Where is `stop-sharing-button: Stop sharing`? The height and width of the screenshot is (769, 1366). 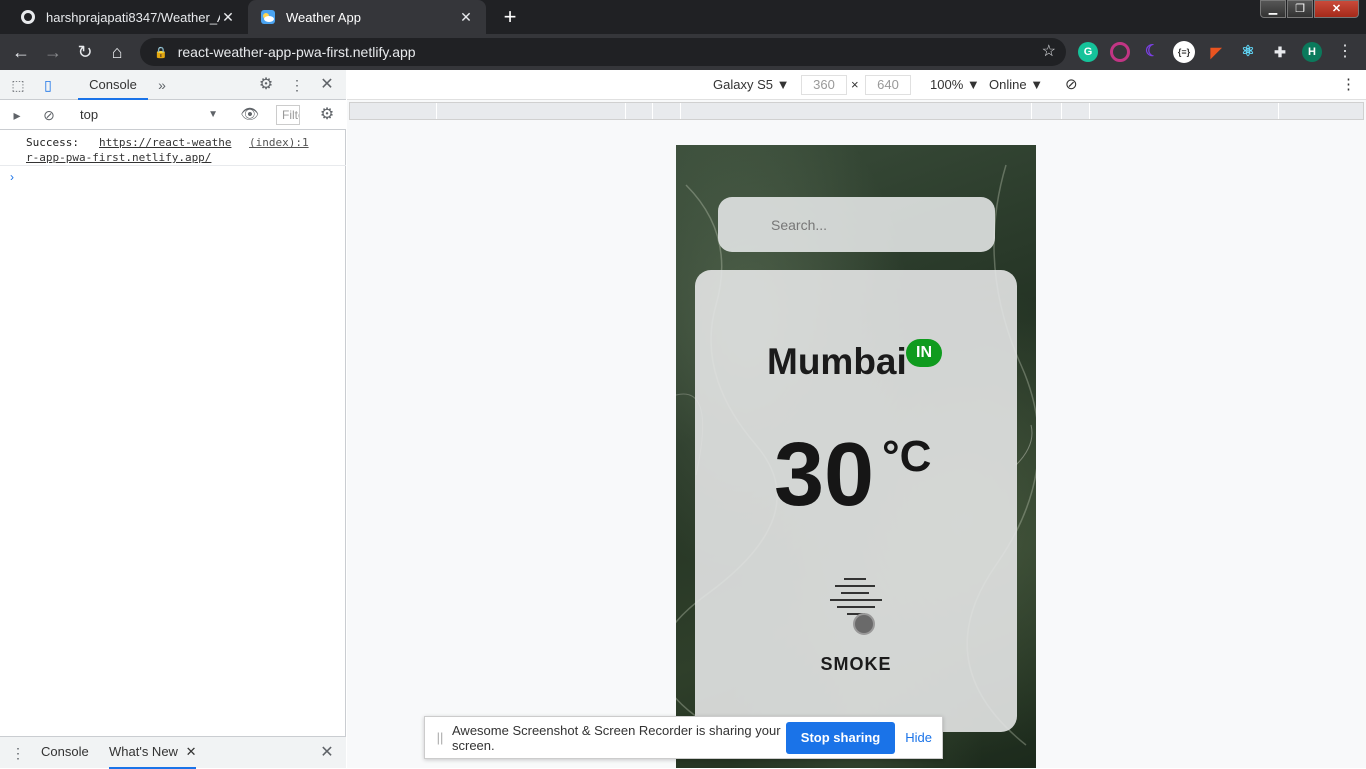
stop-sharing-button: Stop sharing is located at coordinates (840, 737).